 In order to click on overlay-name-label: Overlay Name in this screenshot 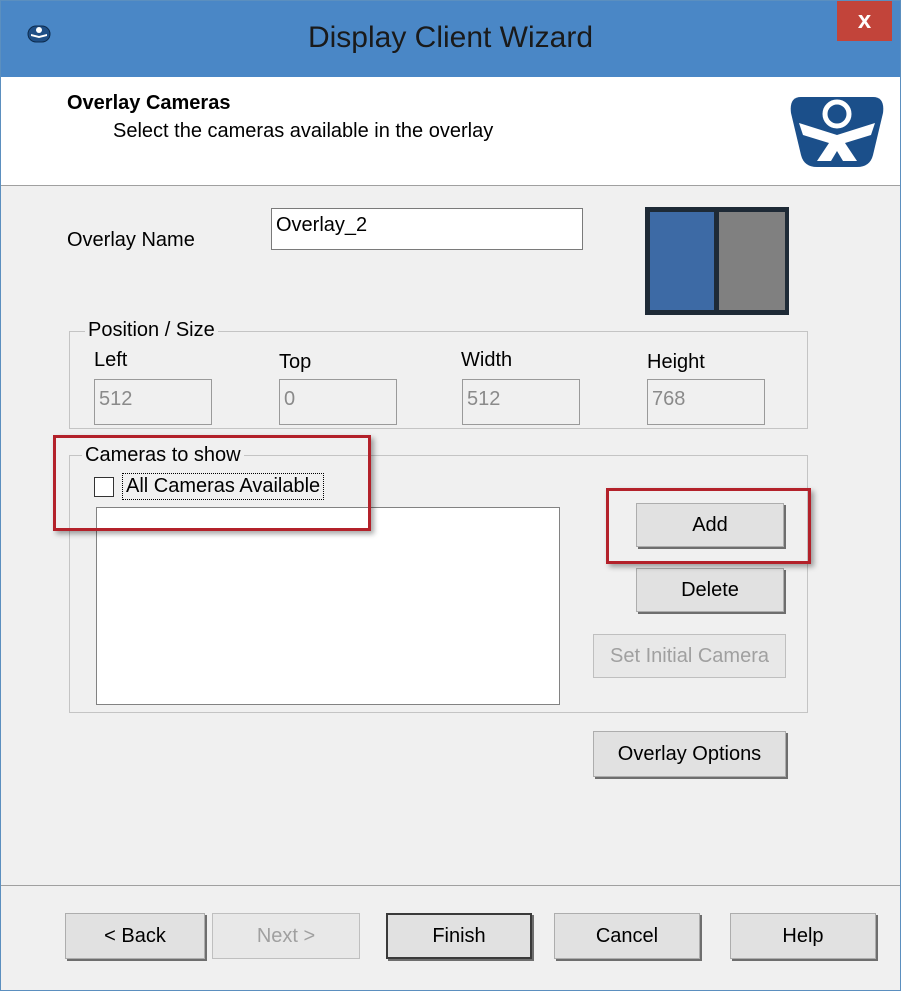, I will do `click(131, 240)`.